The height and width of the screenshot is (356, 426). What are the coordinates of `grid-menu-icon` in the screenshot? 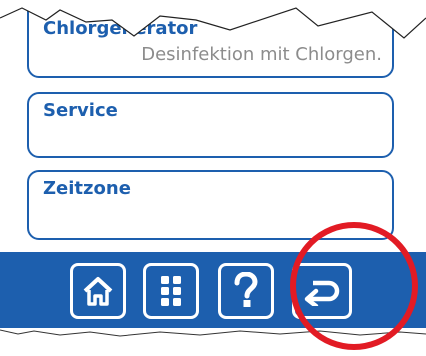 It's located at (171, 291).